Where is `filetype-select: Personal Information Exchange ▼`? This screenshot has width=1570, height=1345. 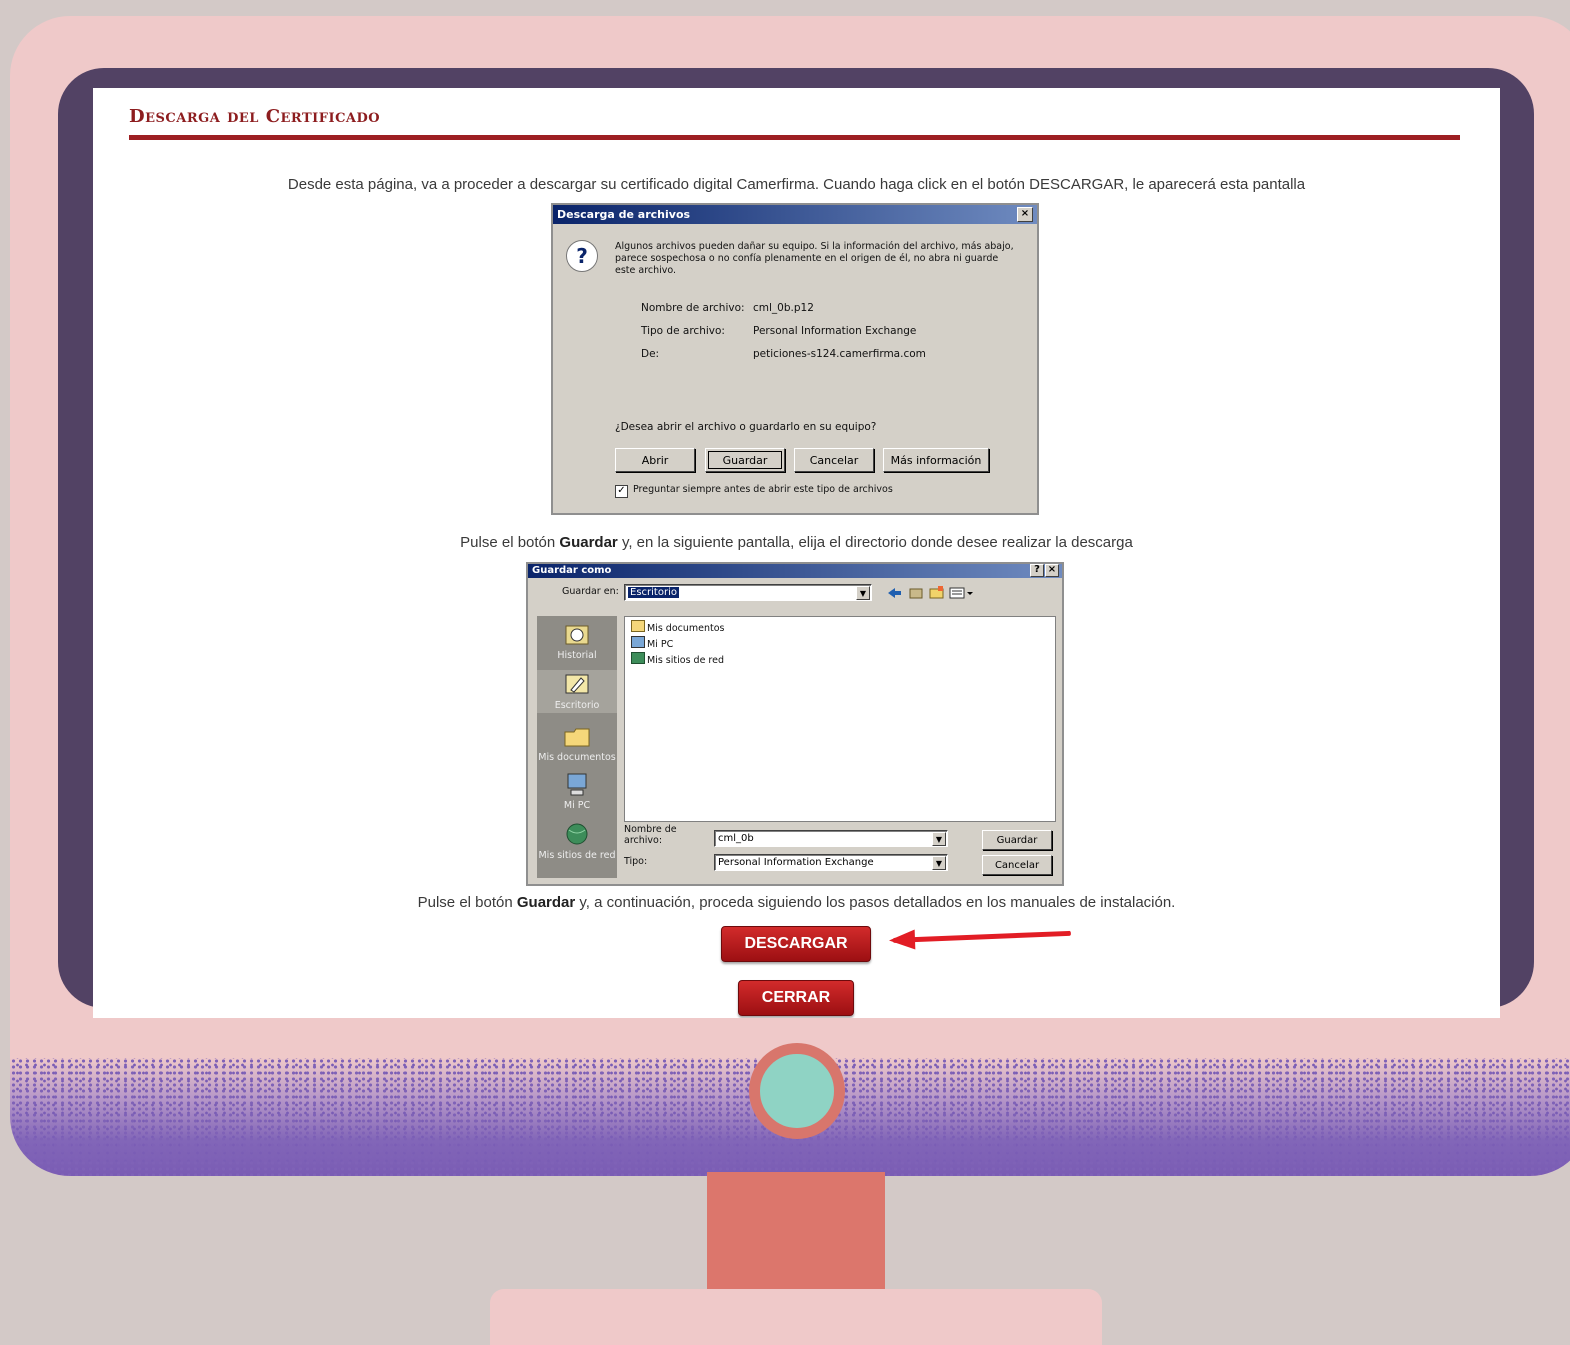 filetype-select: Personal Information Exchange ▼ is located at coordinates (831, 862).